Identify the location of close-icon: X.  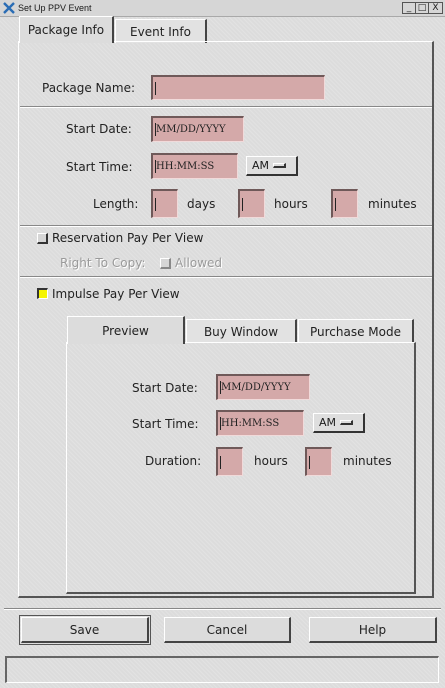
(435, 8).